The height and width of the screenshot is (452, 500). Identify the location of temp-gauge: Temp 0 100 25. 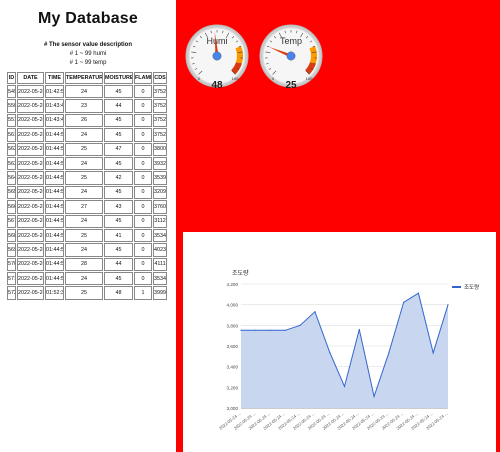
(291, 54).